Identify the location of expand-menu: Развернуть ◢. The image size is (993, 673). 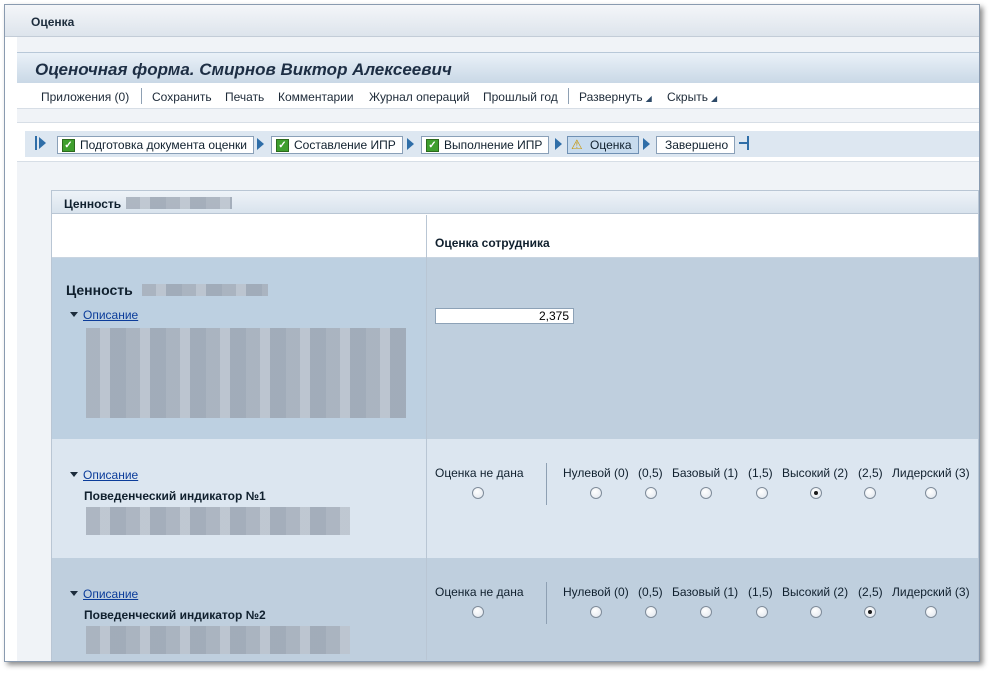
(615, 97).